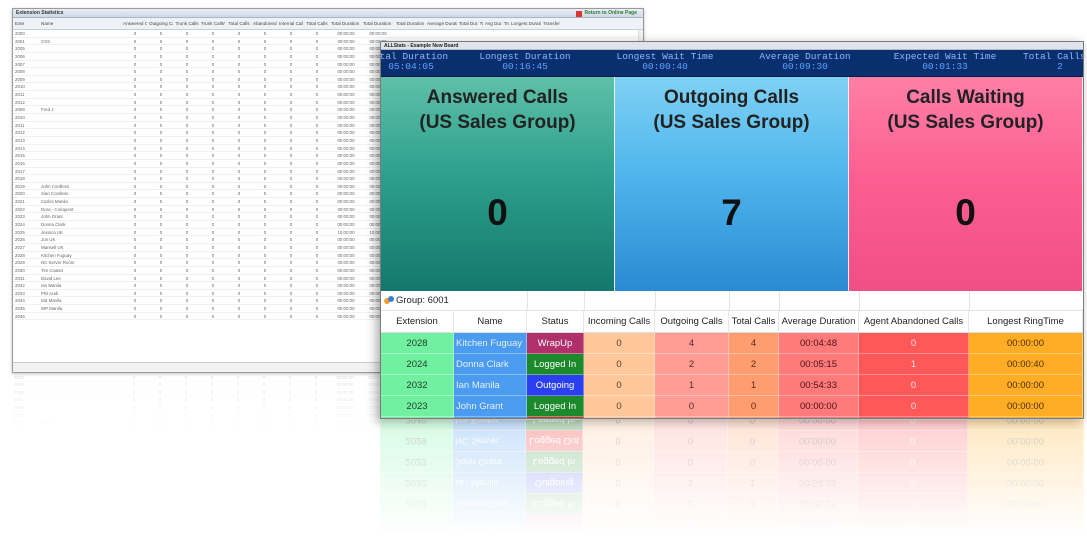  Describe the element at coordinates (202, 407) in the screenshot. I see `table-row: 2006 0 0 0 0 0 0 0 0 00:00:00 00:00:00` at that location.